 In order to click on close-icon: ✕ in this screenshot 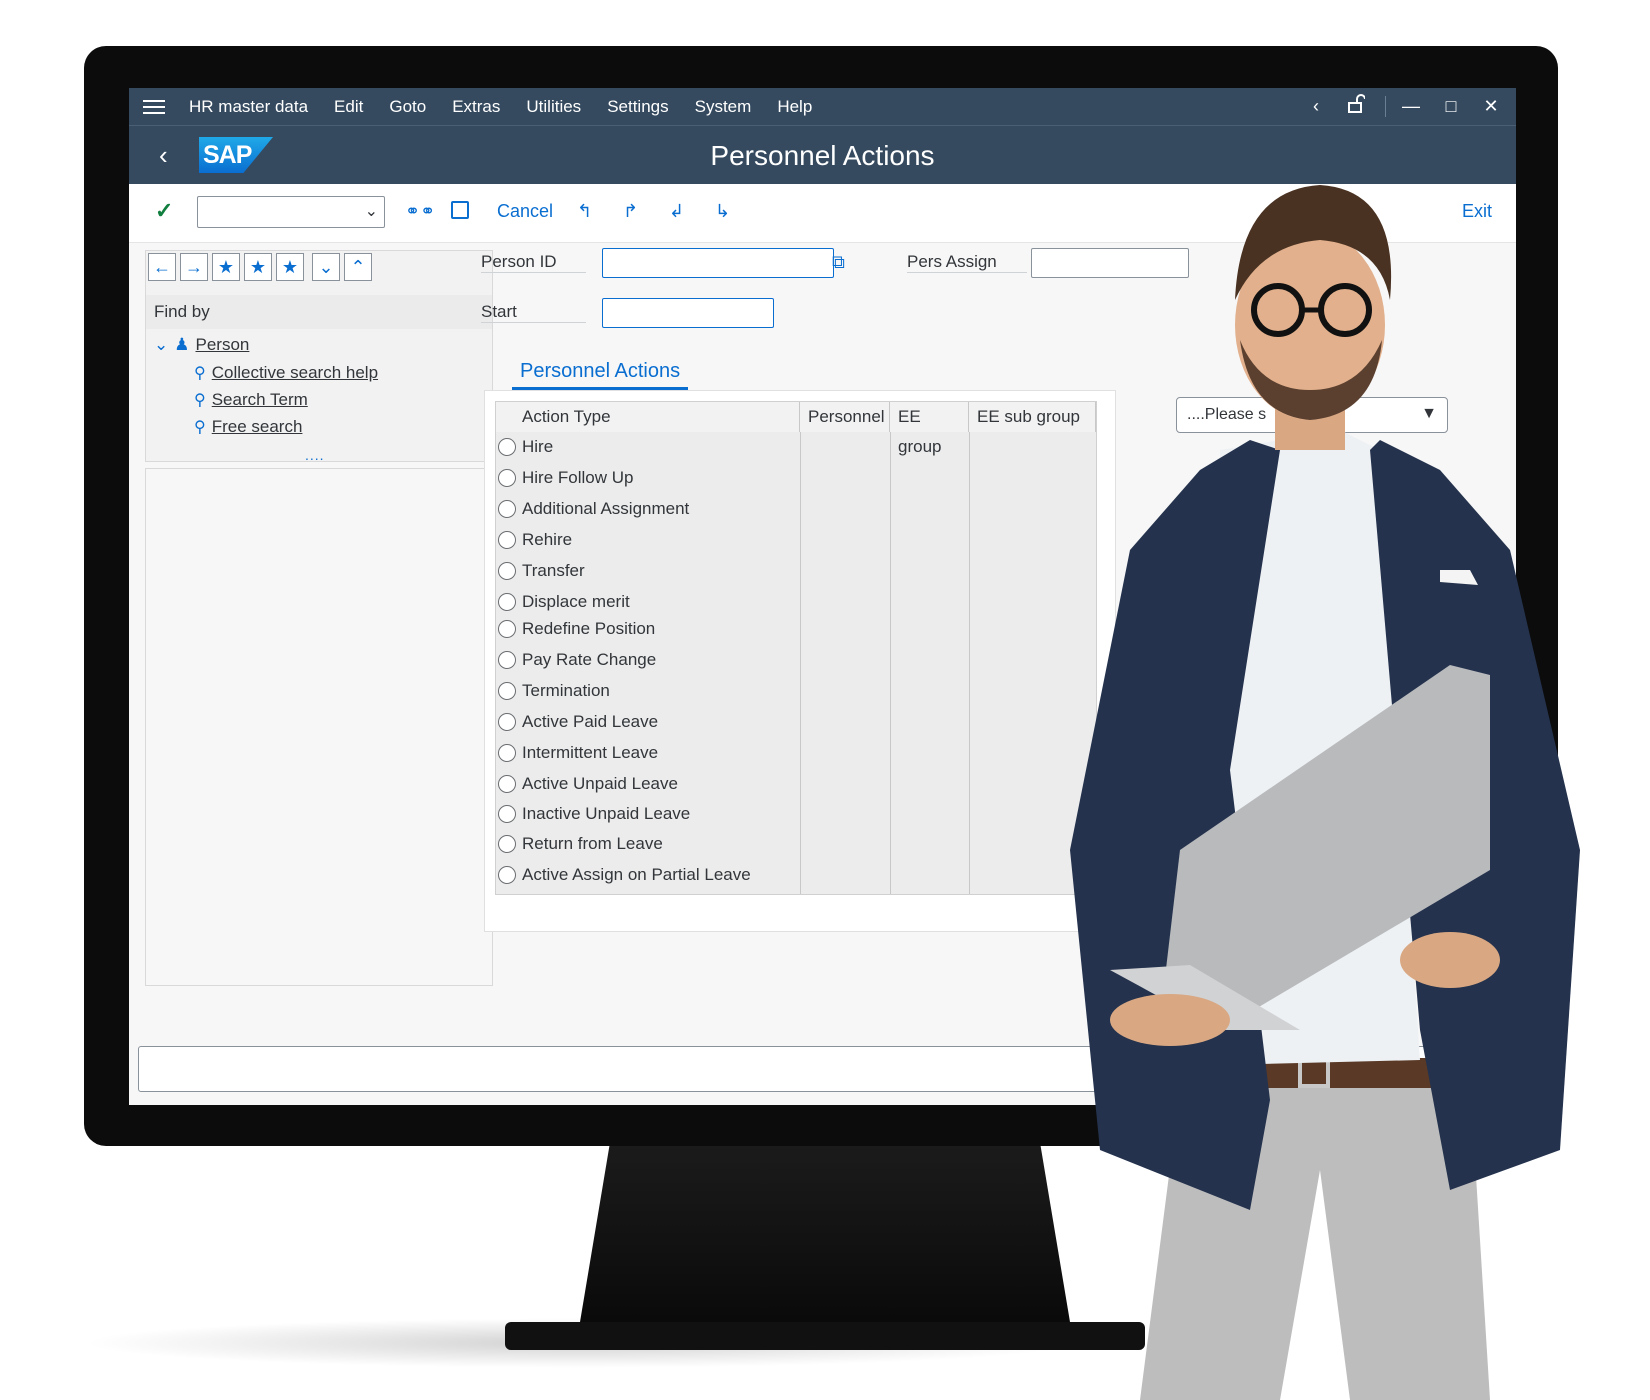, I will do `click(1491, 106)`.